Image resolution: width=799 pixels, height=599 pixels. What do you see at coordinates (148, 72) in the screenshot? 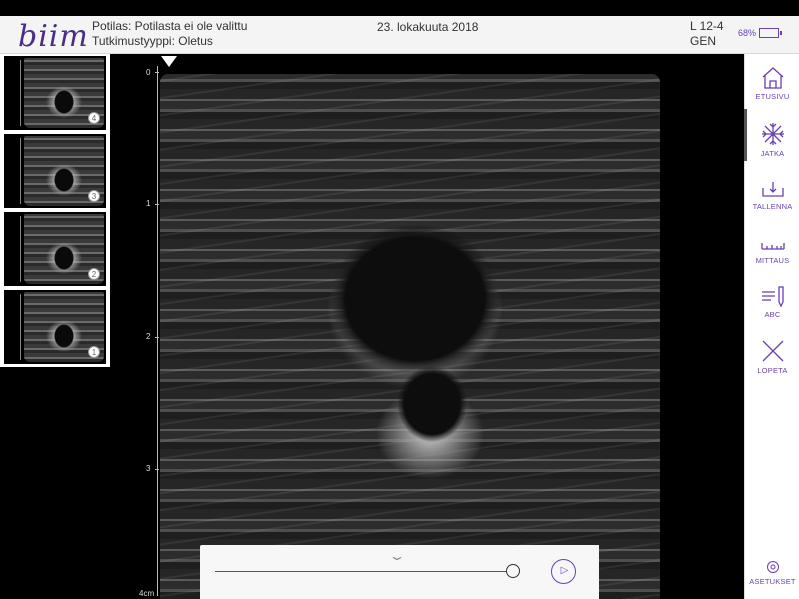
I see `depth-label-0: 0` at bounding box center [148, 72].